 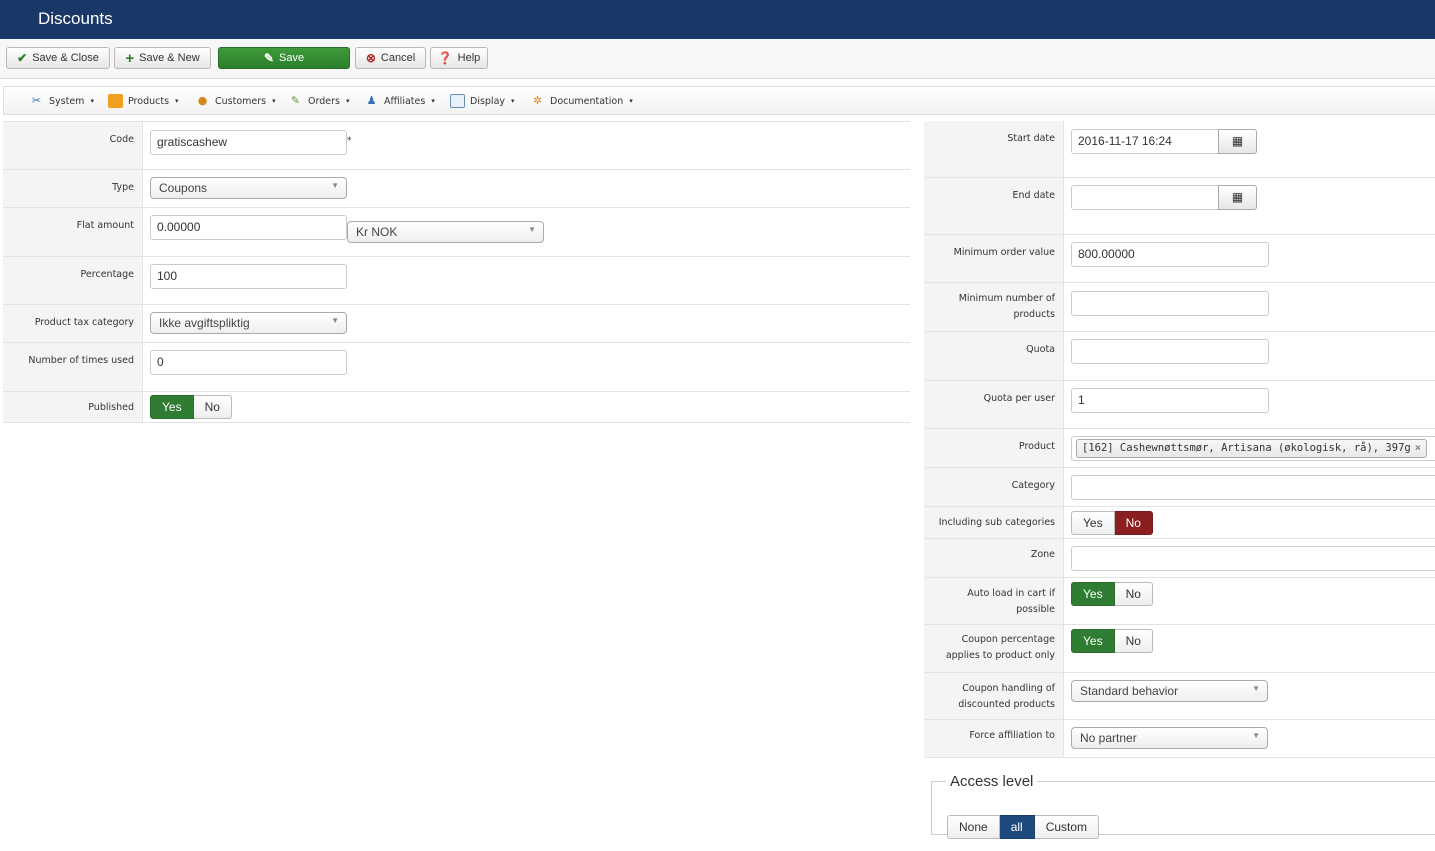 I want to click on menu-documentation: ✲ Documentation ▾, so click(x=581, y=101).